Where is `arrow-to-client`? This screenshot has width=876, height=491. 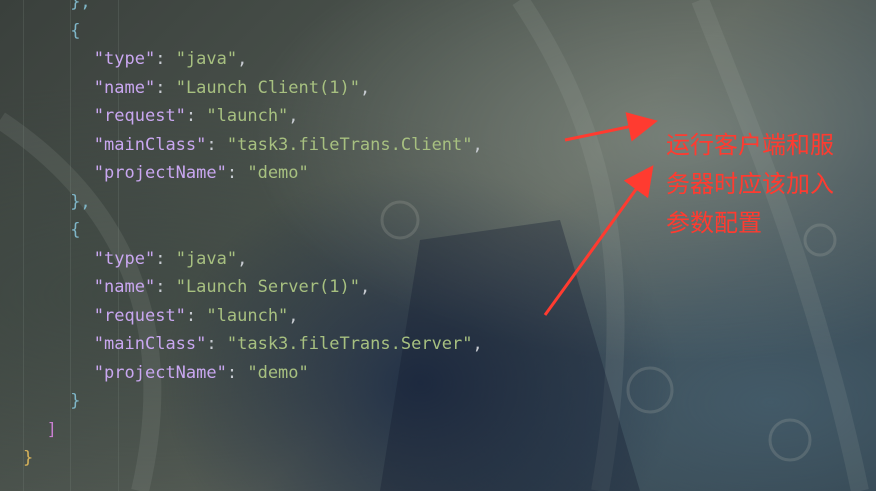
arrow-to-client is located at coordinates (611, 127).